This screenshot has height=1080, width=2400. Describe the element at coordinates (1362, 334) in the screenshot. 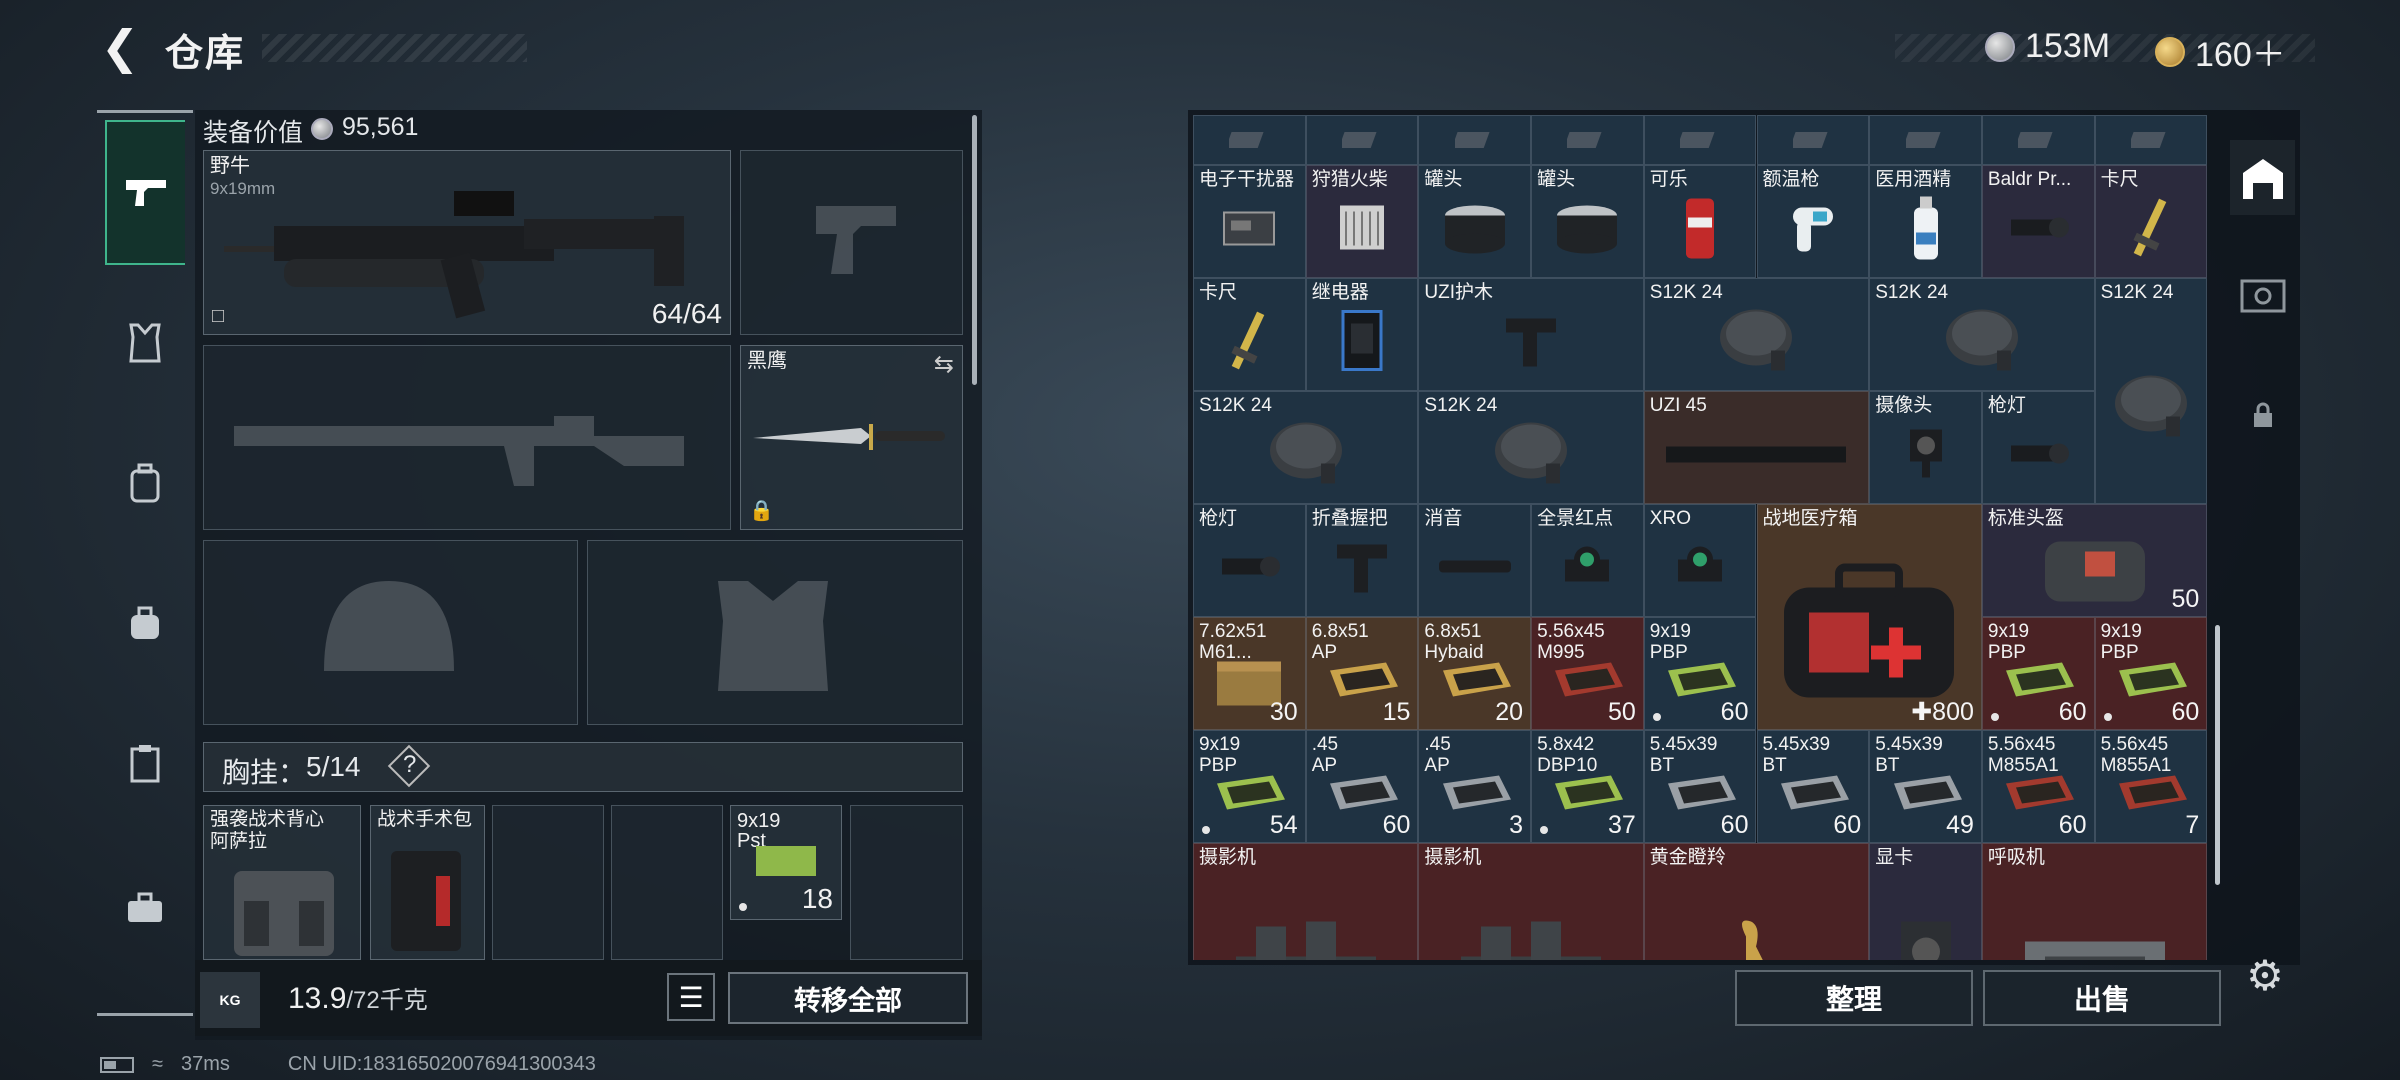

I see `stash-item: 继电器` at that location.